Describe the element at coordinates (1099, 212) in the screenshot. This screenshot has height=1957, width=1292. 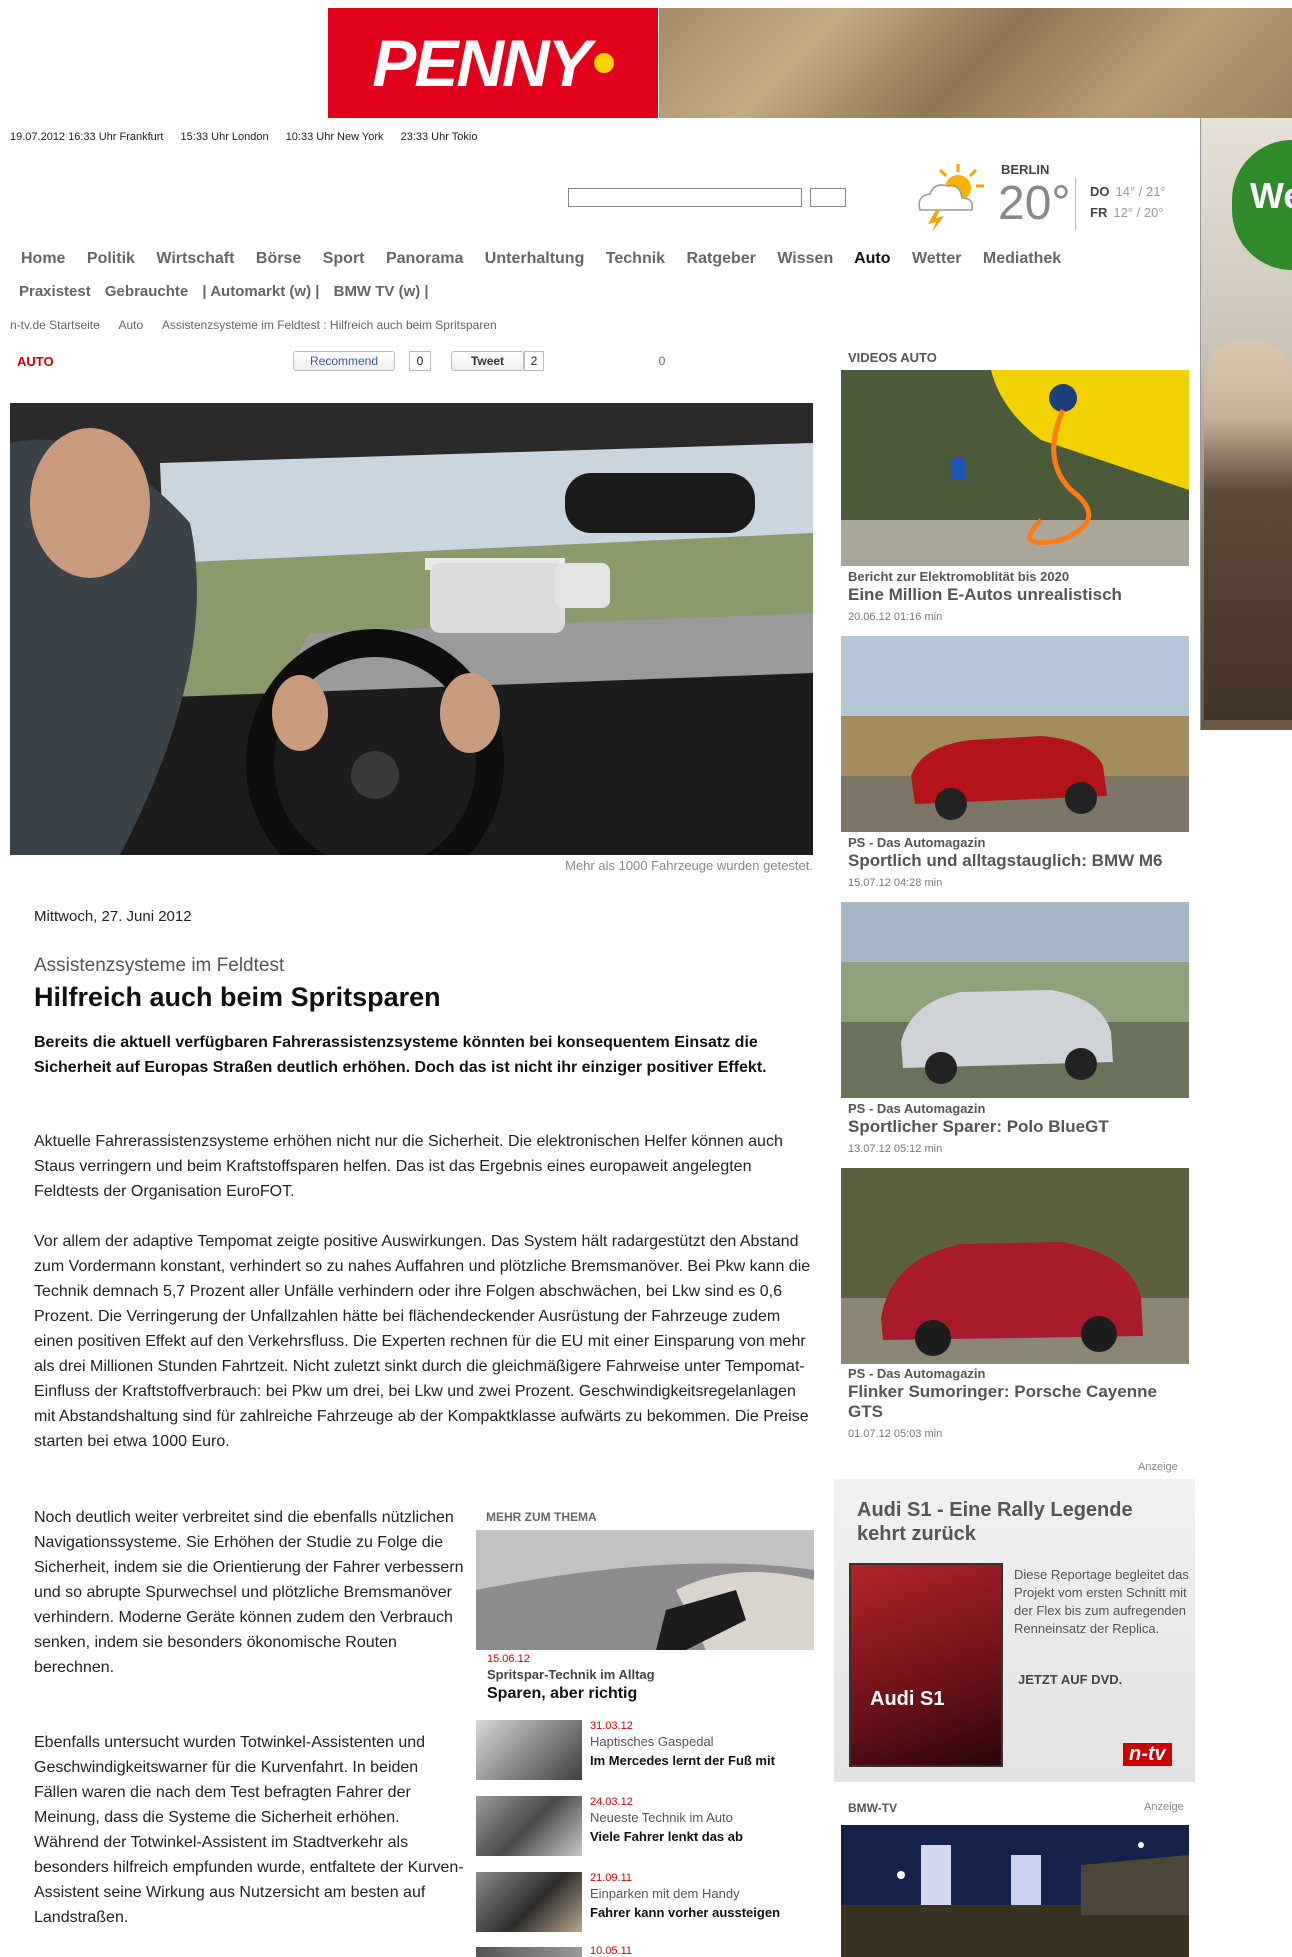
I see `weather-day: FR` at that location.